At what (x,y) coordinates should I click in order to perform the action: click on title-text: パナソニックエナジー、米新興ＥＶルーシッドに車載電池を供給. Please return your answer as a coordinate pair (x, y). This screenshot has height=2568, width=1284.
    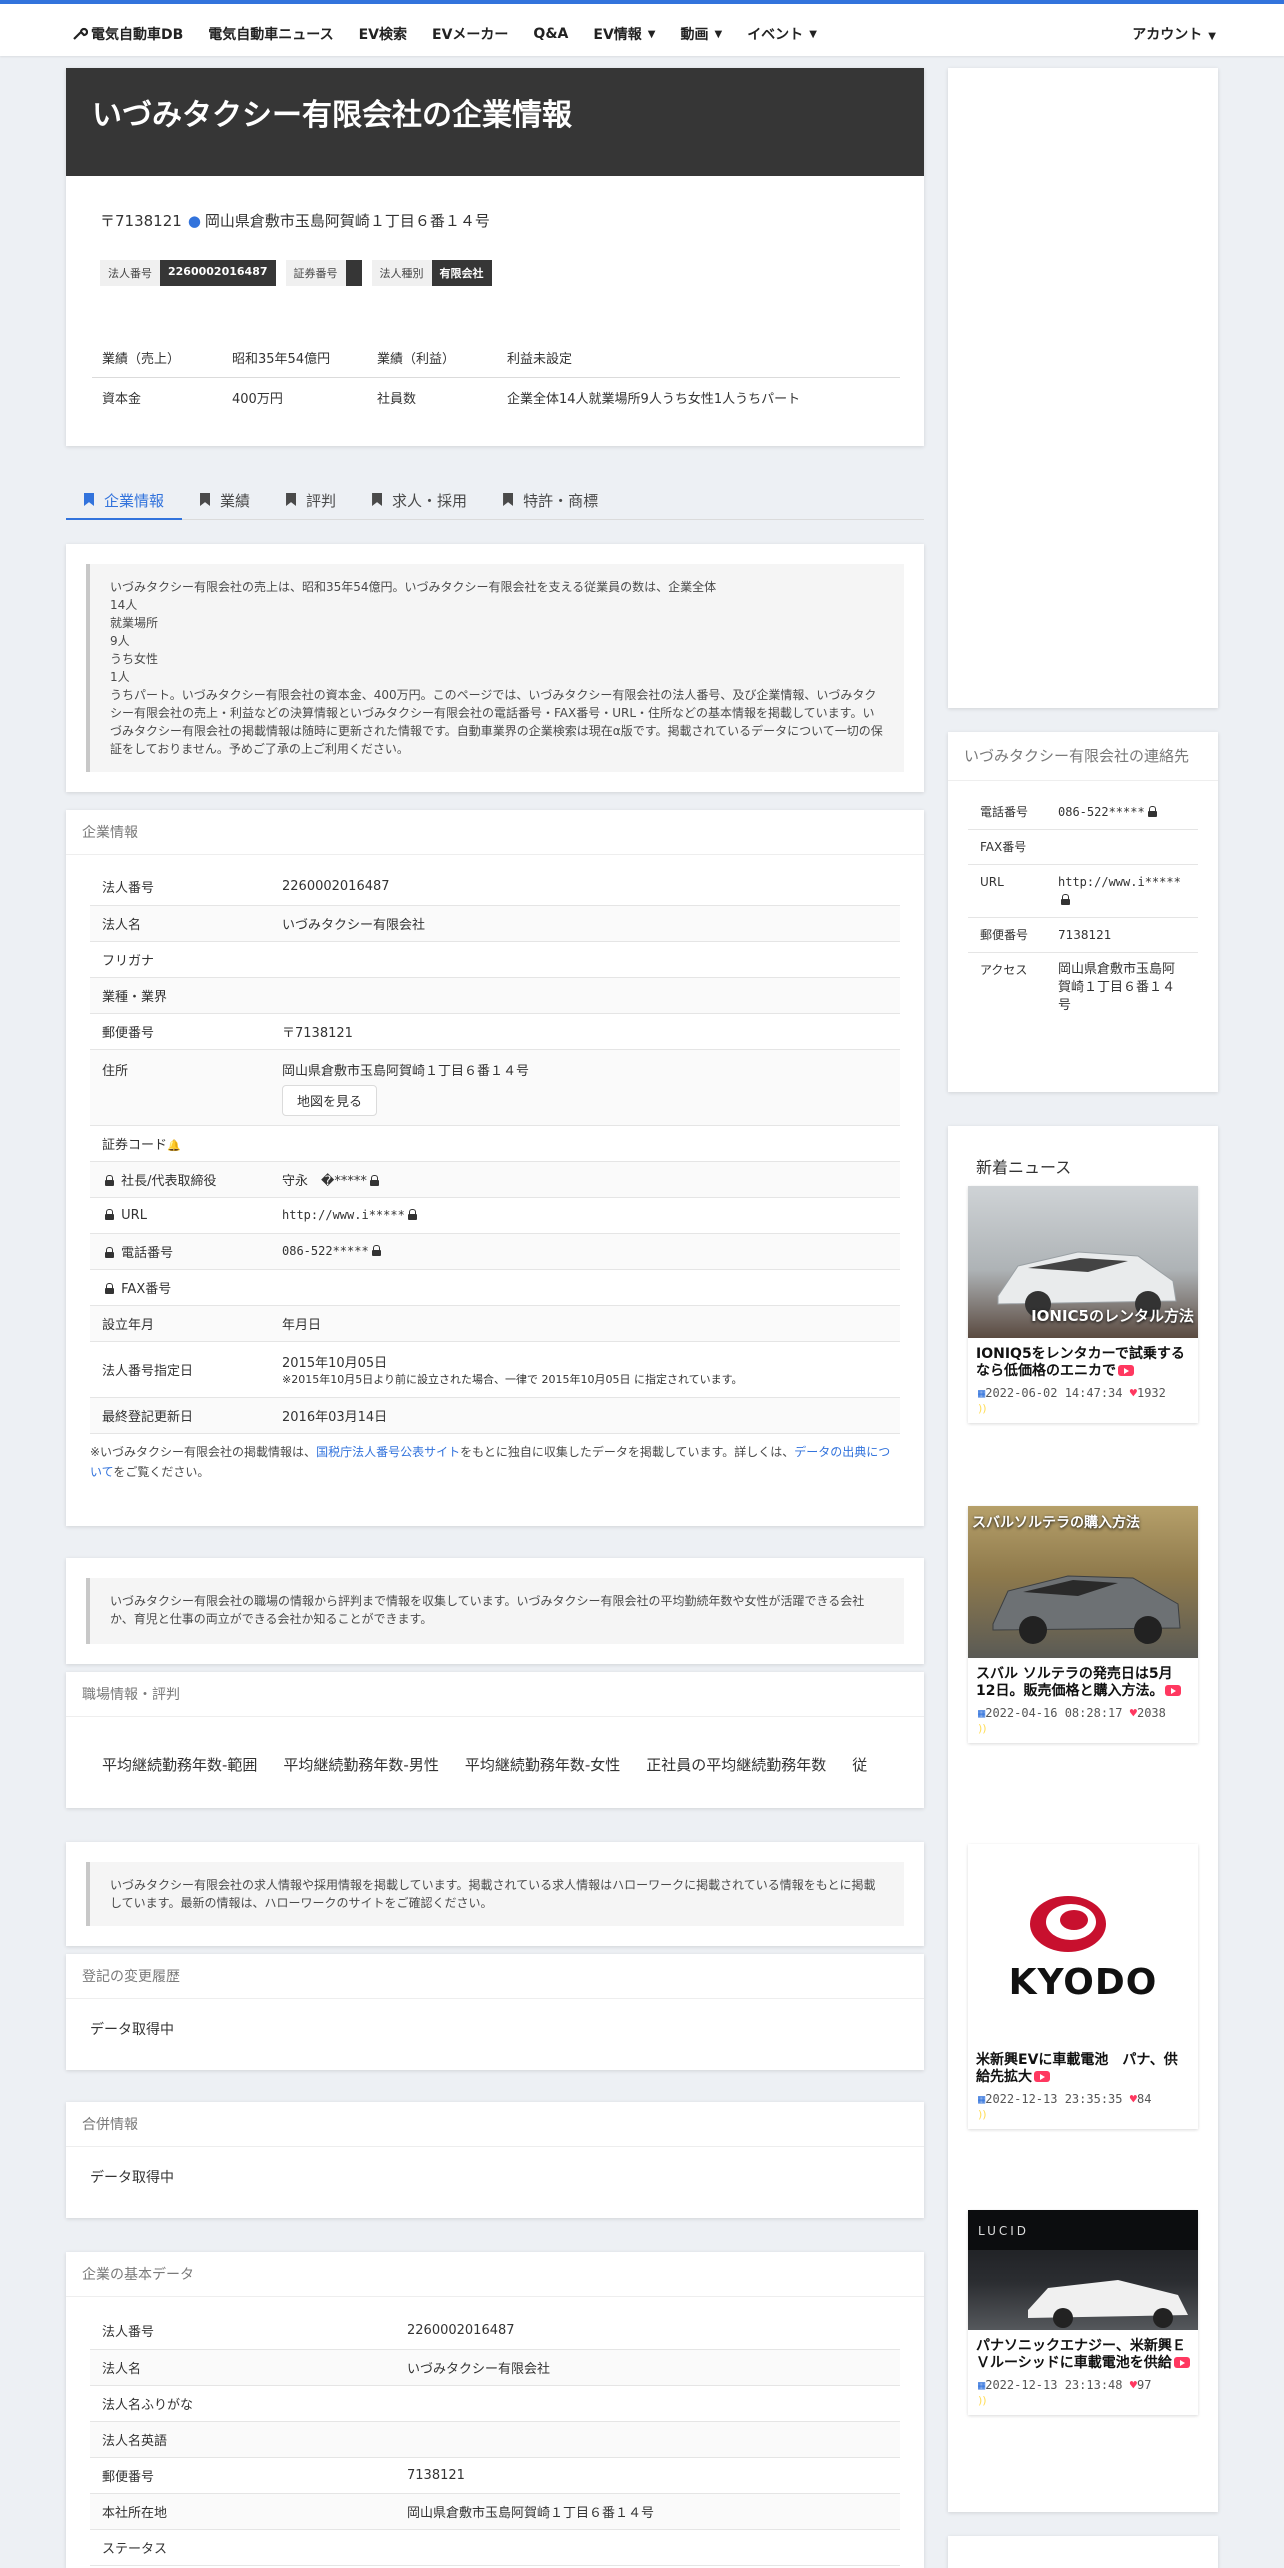
    Looking at the image, I should click on (1081, 2354).